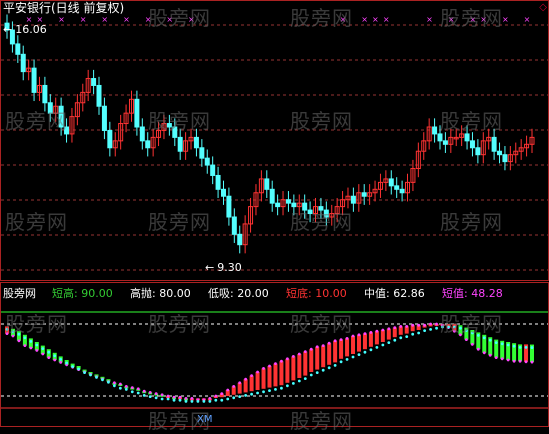 The height and width of the screenshot is (434, 549). Describe the element at coordinates (82, 293) in the screenshot. I see `indicator-item-0: 短高: 90.00` at that location.